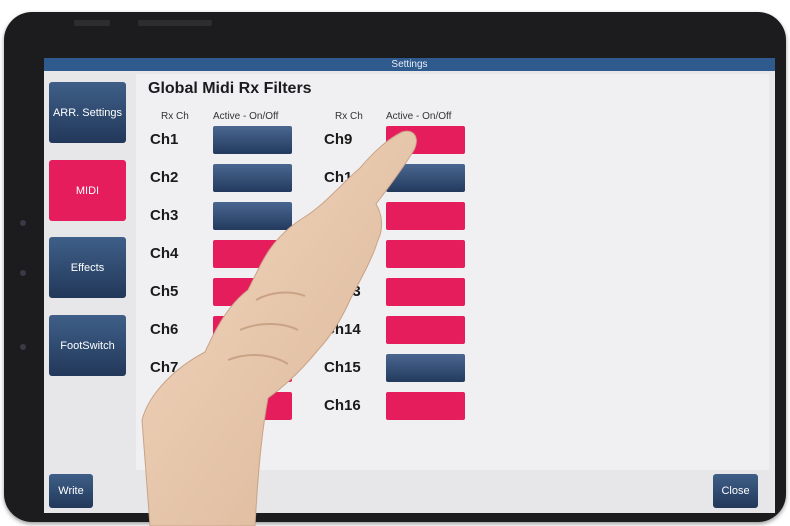  I want to click on channel-toggle-ch5, so click(252, 292).